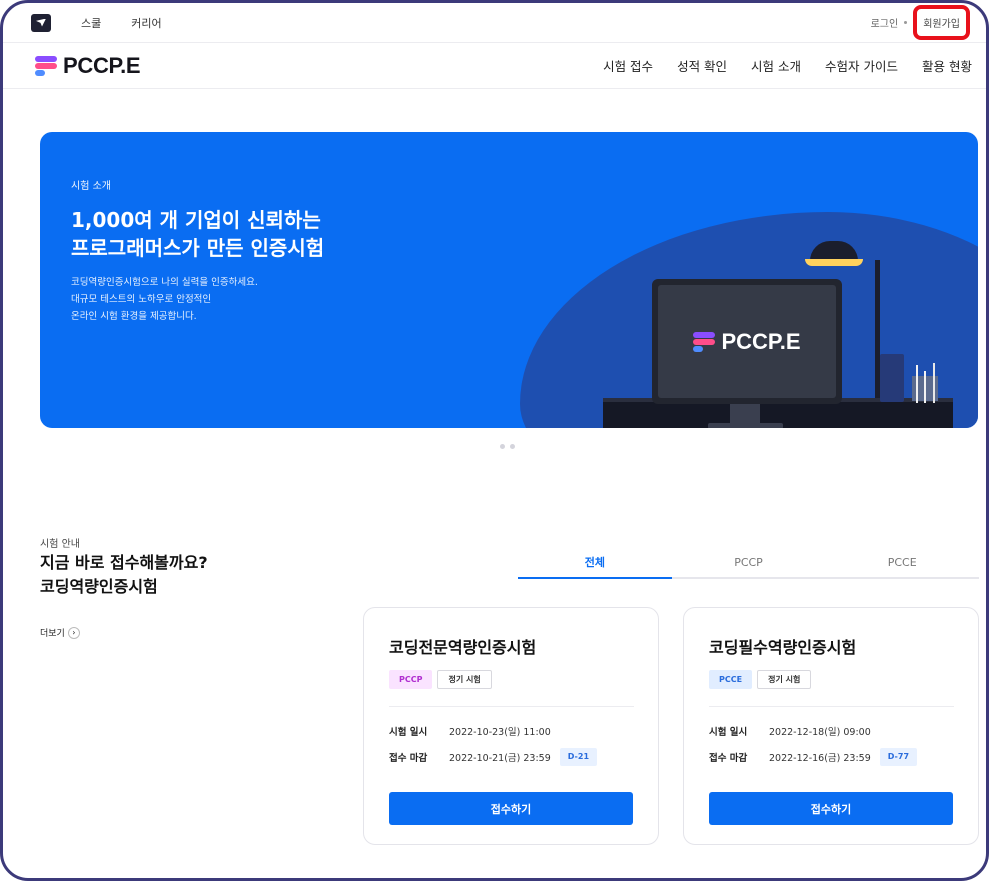 This screenshot has height=881, width=989. What do you see at coordinates (885, 22) in the screenshot?
I see `login-link: 로그인` at bounding box center [885, 22].